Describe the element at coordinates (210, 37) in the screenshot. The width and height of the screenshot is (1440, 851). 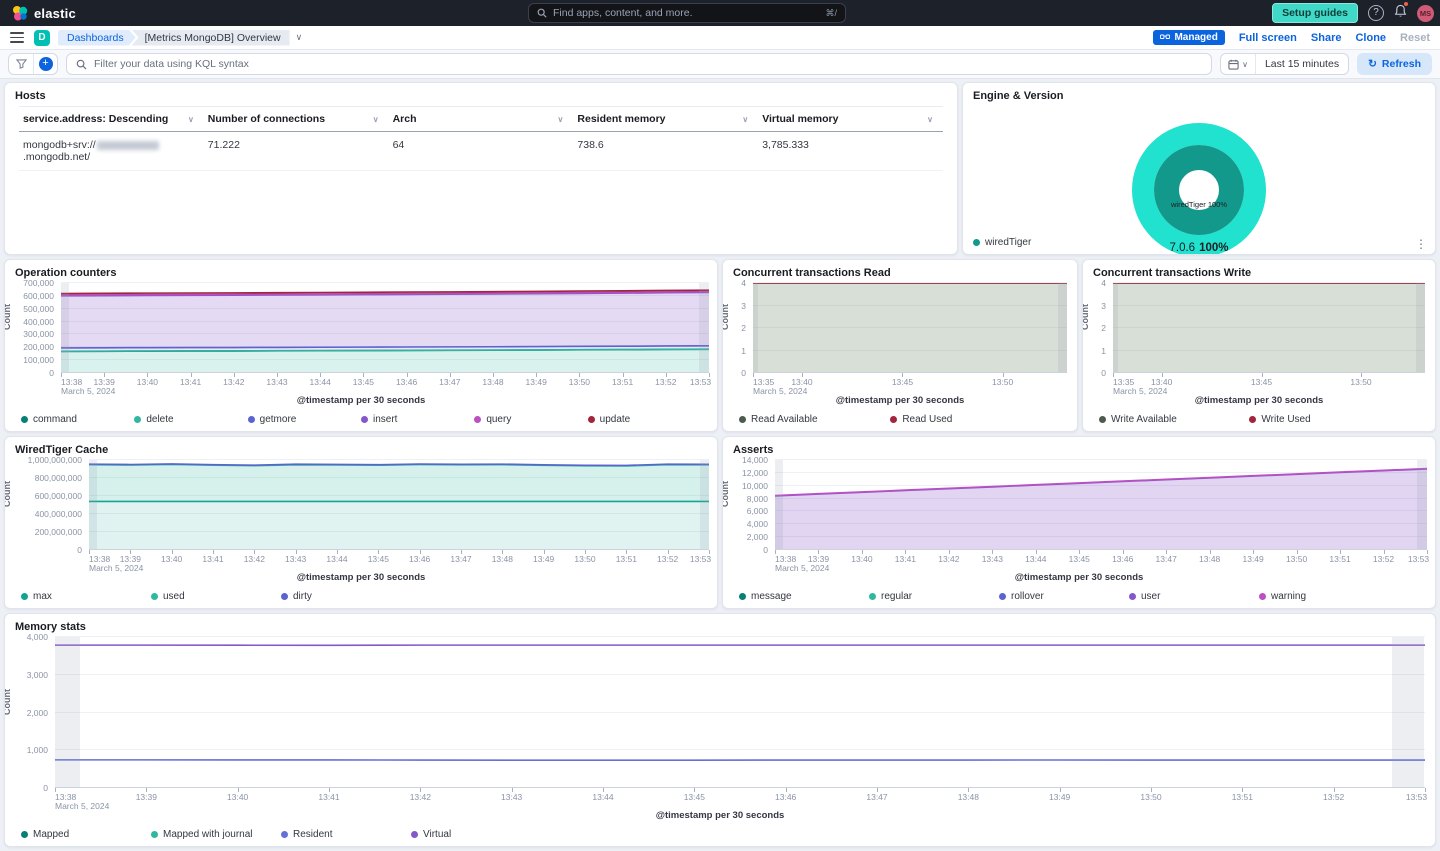
I see `breadcrumb-current-dashboard: [Metrics MongoDB] Overview` at that location.